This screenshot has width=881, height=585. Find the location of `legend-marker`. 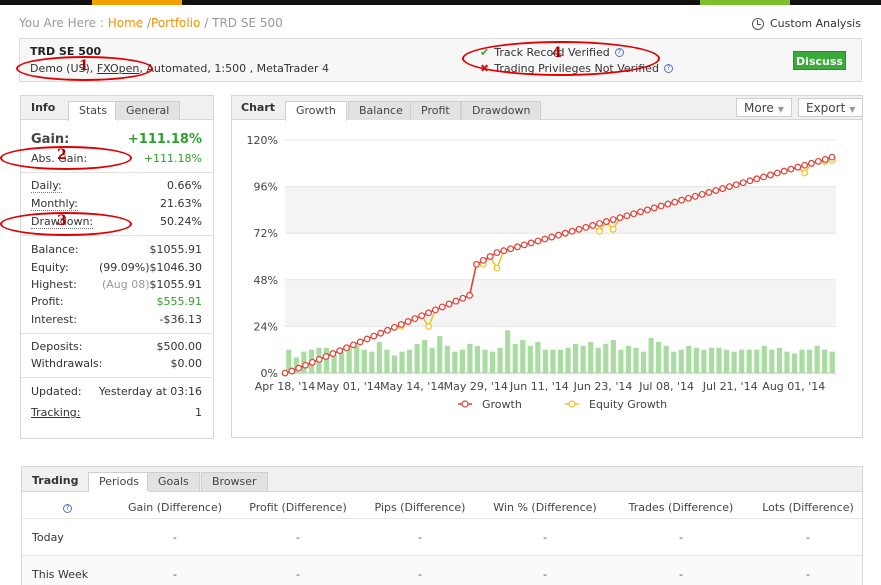

legend-marker is located at coordinates (465, 404).